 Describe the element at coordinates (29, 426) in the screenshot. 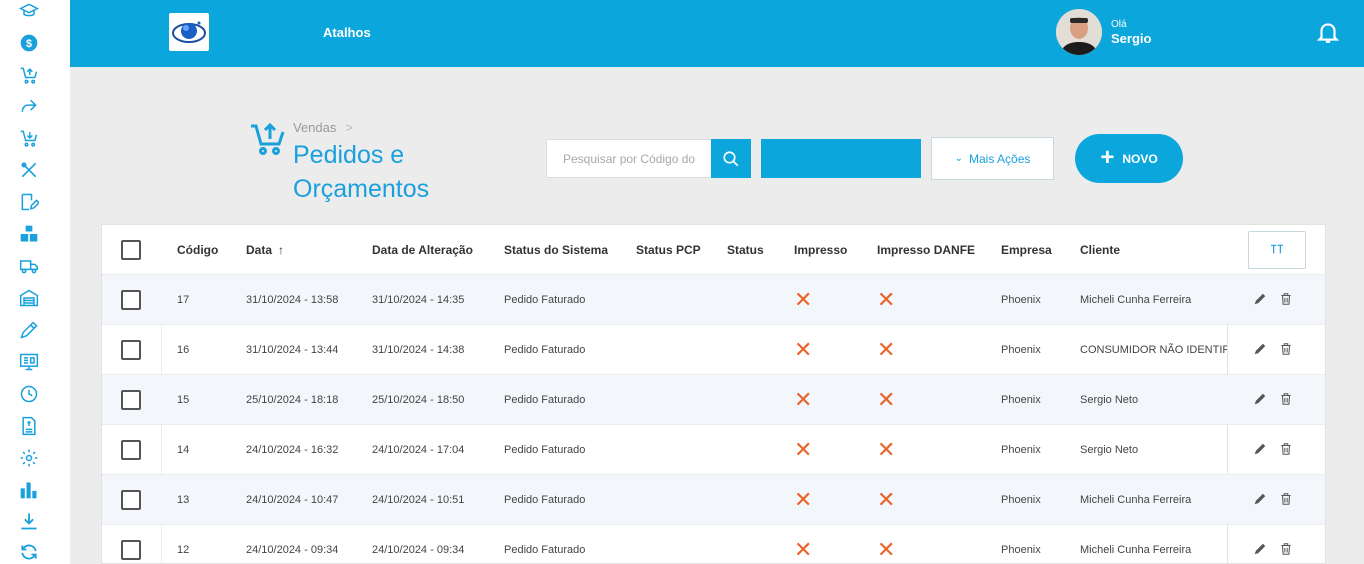

I see `invoice-icon` at that location.